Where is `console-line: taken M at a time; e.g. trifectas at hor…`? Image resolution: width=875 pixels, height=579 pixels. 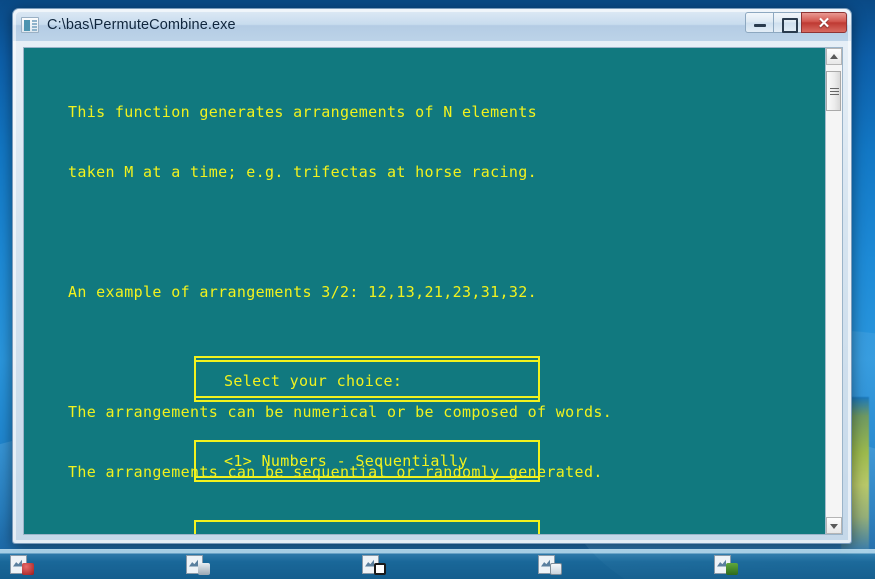 console-line: taken M at a time; e.g. trifectas at hor… is located at coordinates (303, 172).